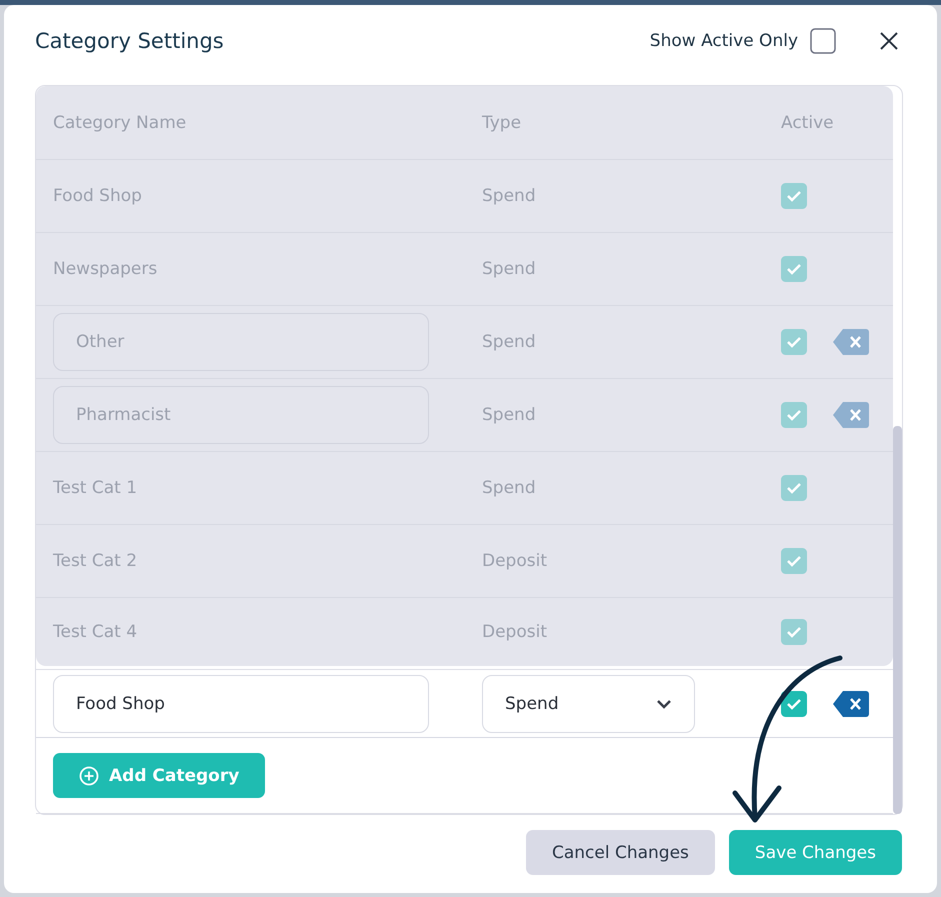  What do you see at coordinates (620, 852) in the screenshot?
I see `footer-button: Cancel Changes` at bounding box center [620, 852].